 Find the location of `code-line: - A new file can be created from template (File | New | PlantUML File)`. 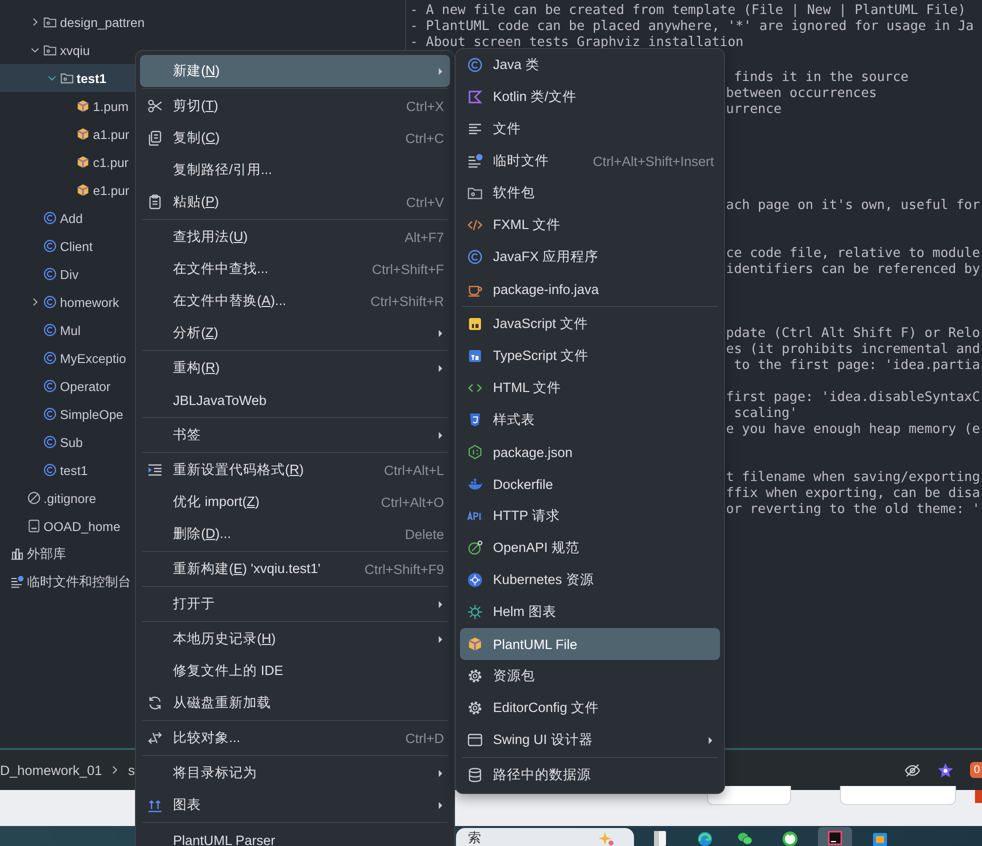

code-line: - A new file can be created from template (File | New | PlantUML File) is located at coordinates (688, 11).